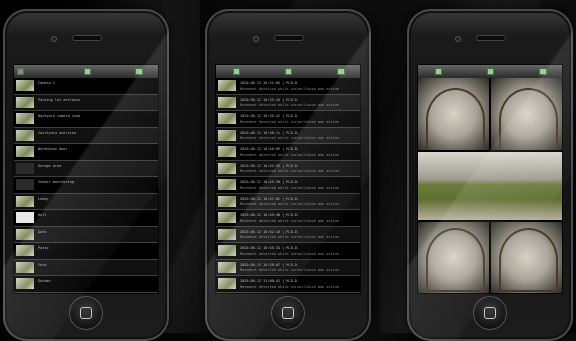 This screenshot has height=341, width=576. I want to click on list-item-label: Yard, so click(42, 264).